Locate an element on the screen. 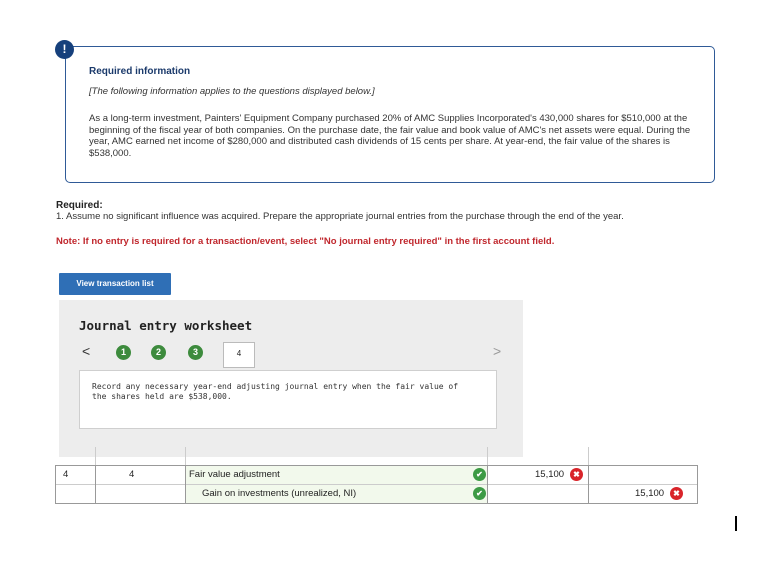  view-transaction-list-button: View transaction list is located at coordinates (115, 284).